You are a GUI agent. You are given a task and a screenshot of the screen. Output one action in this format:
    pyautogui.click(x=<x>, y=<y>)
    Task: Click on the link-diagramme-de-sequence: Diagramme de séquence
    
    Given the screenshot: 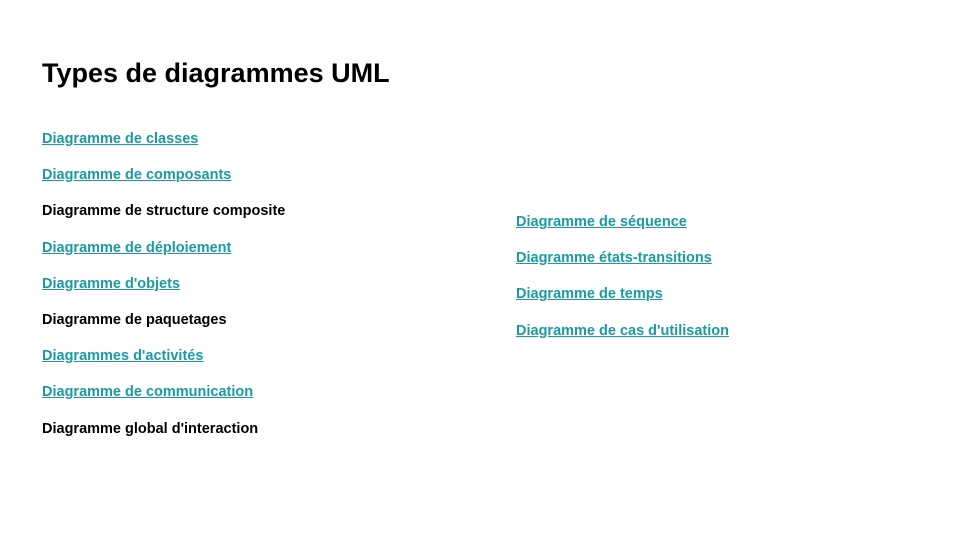 What is the action you would take?
    pyautogui.click(x=622, y=231)
    